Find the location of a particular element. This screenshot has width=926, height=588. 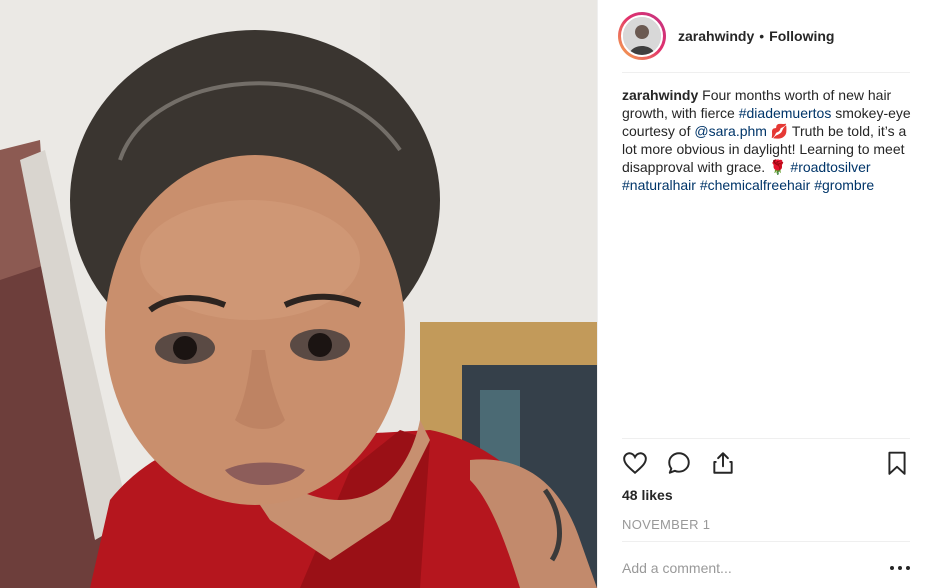

mention-link: @sara.phm is located at coordinates (730, 131).